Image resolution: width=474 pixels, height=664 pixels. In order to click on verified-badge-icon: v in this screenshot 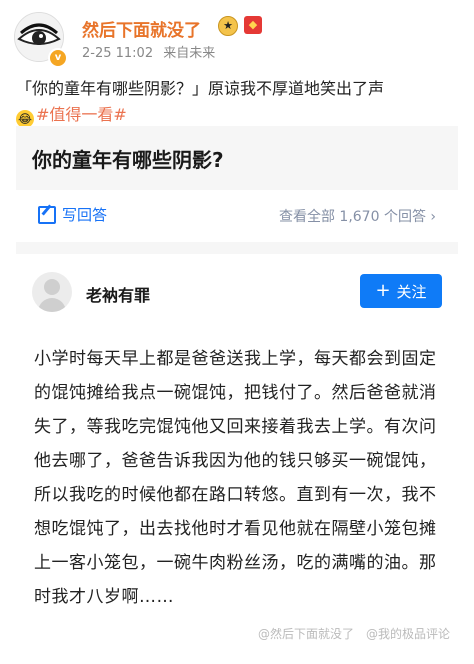, I will do `click(58, 58)`.